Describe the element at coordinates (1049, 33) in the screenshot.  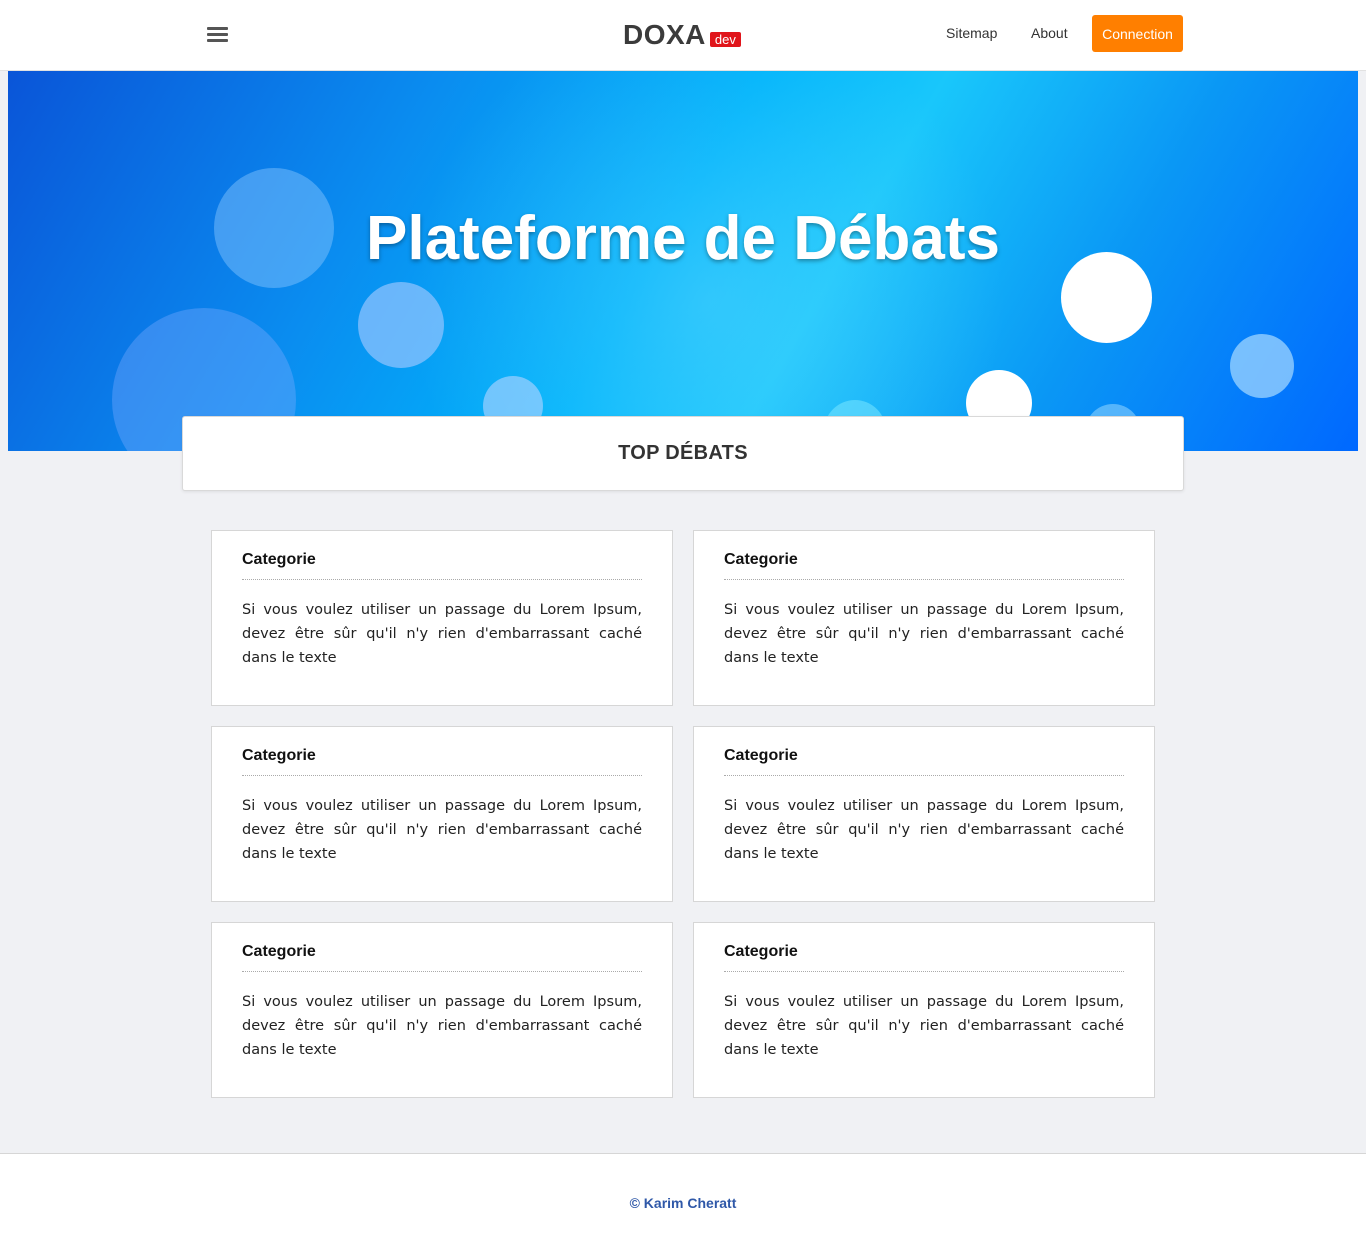
I see `nav-link-about: About` at that location.